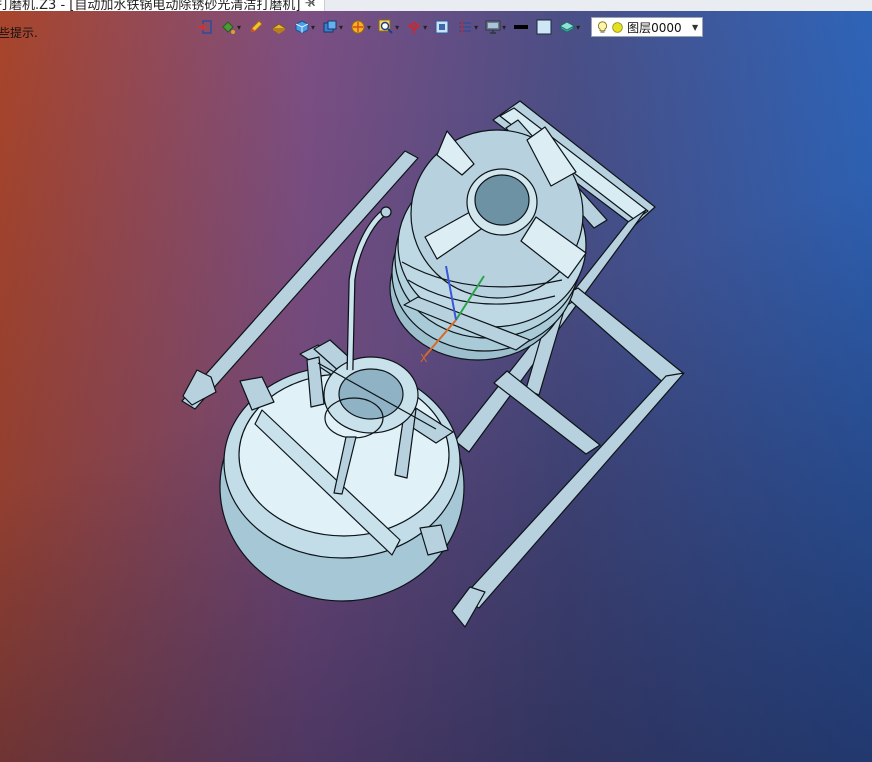 Image resolution: width=872 pixels, height=762 pixels. What do you see at coordinates (436, 5) in the screenshot?
I see `tab-strip: 打磨机.Z3 - [自动加水铁锅电动除锈砂光清洁打磨机] ✕ +` at bounding box center [436, 5].